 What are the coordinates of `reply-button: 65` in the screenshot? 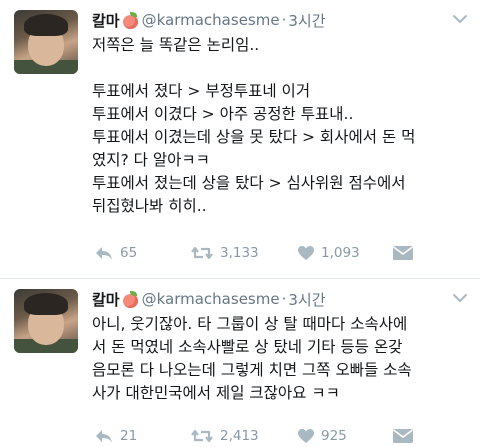 It's located at (115, 253).